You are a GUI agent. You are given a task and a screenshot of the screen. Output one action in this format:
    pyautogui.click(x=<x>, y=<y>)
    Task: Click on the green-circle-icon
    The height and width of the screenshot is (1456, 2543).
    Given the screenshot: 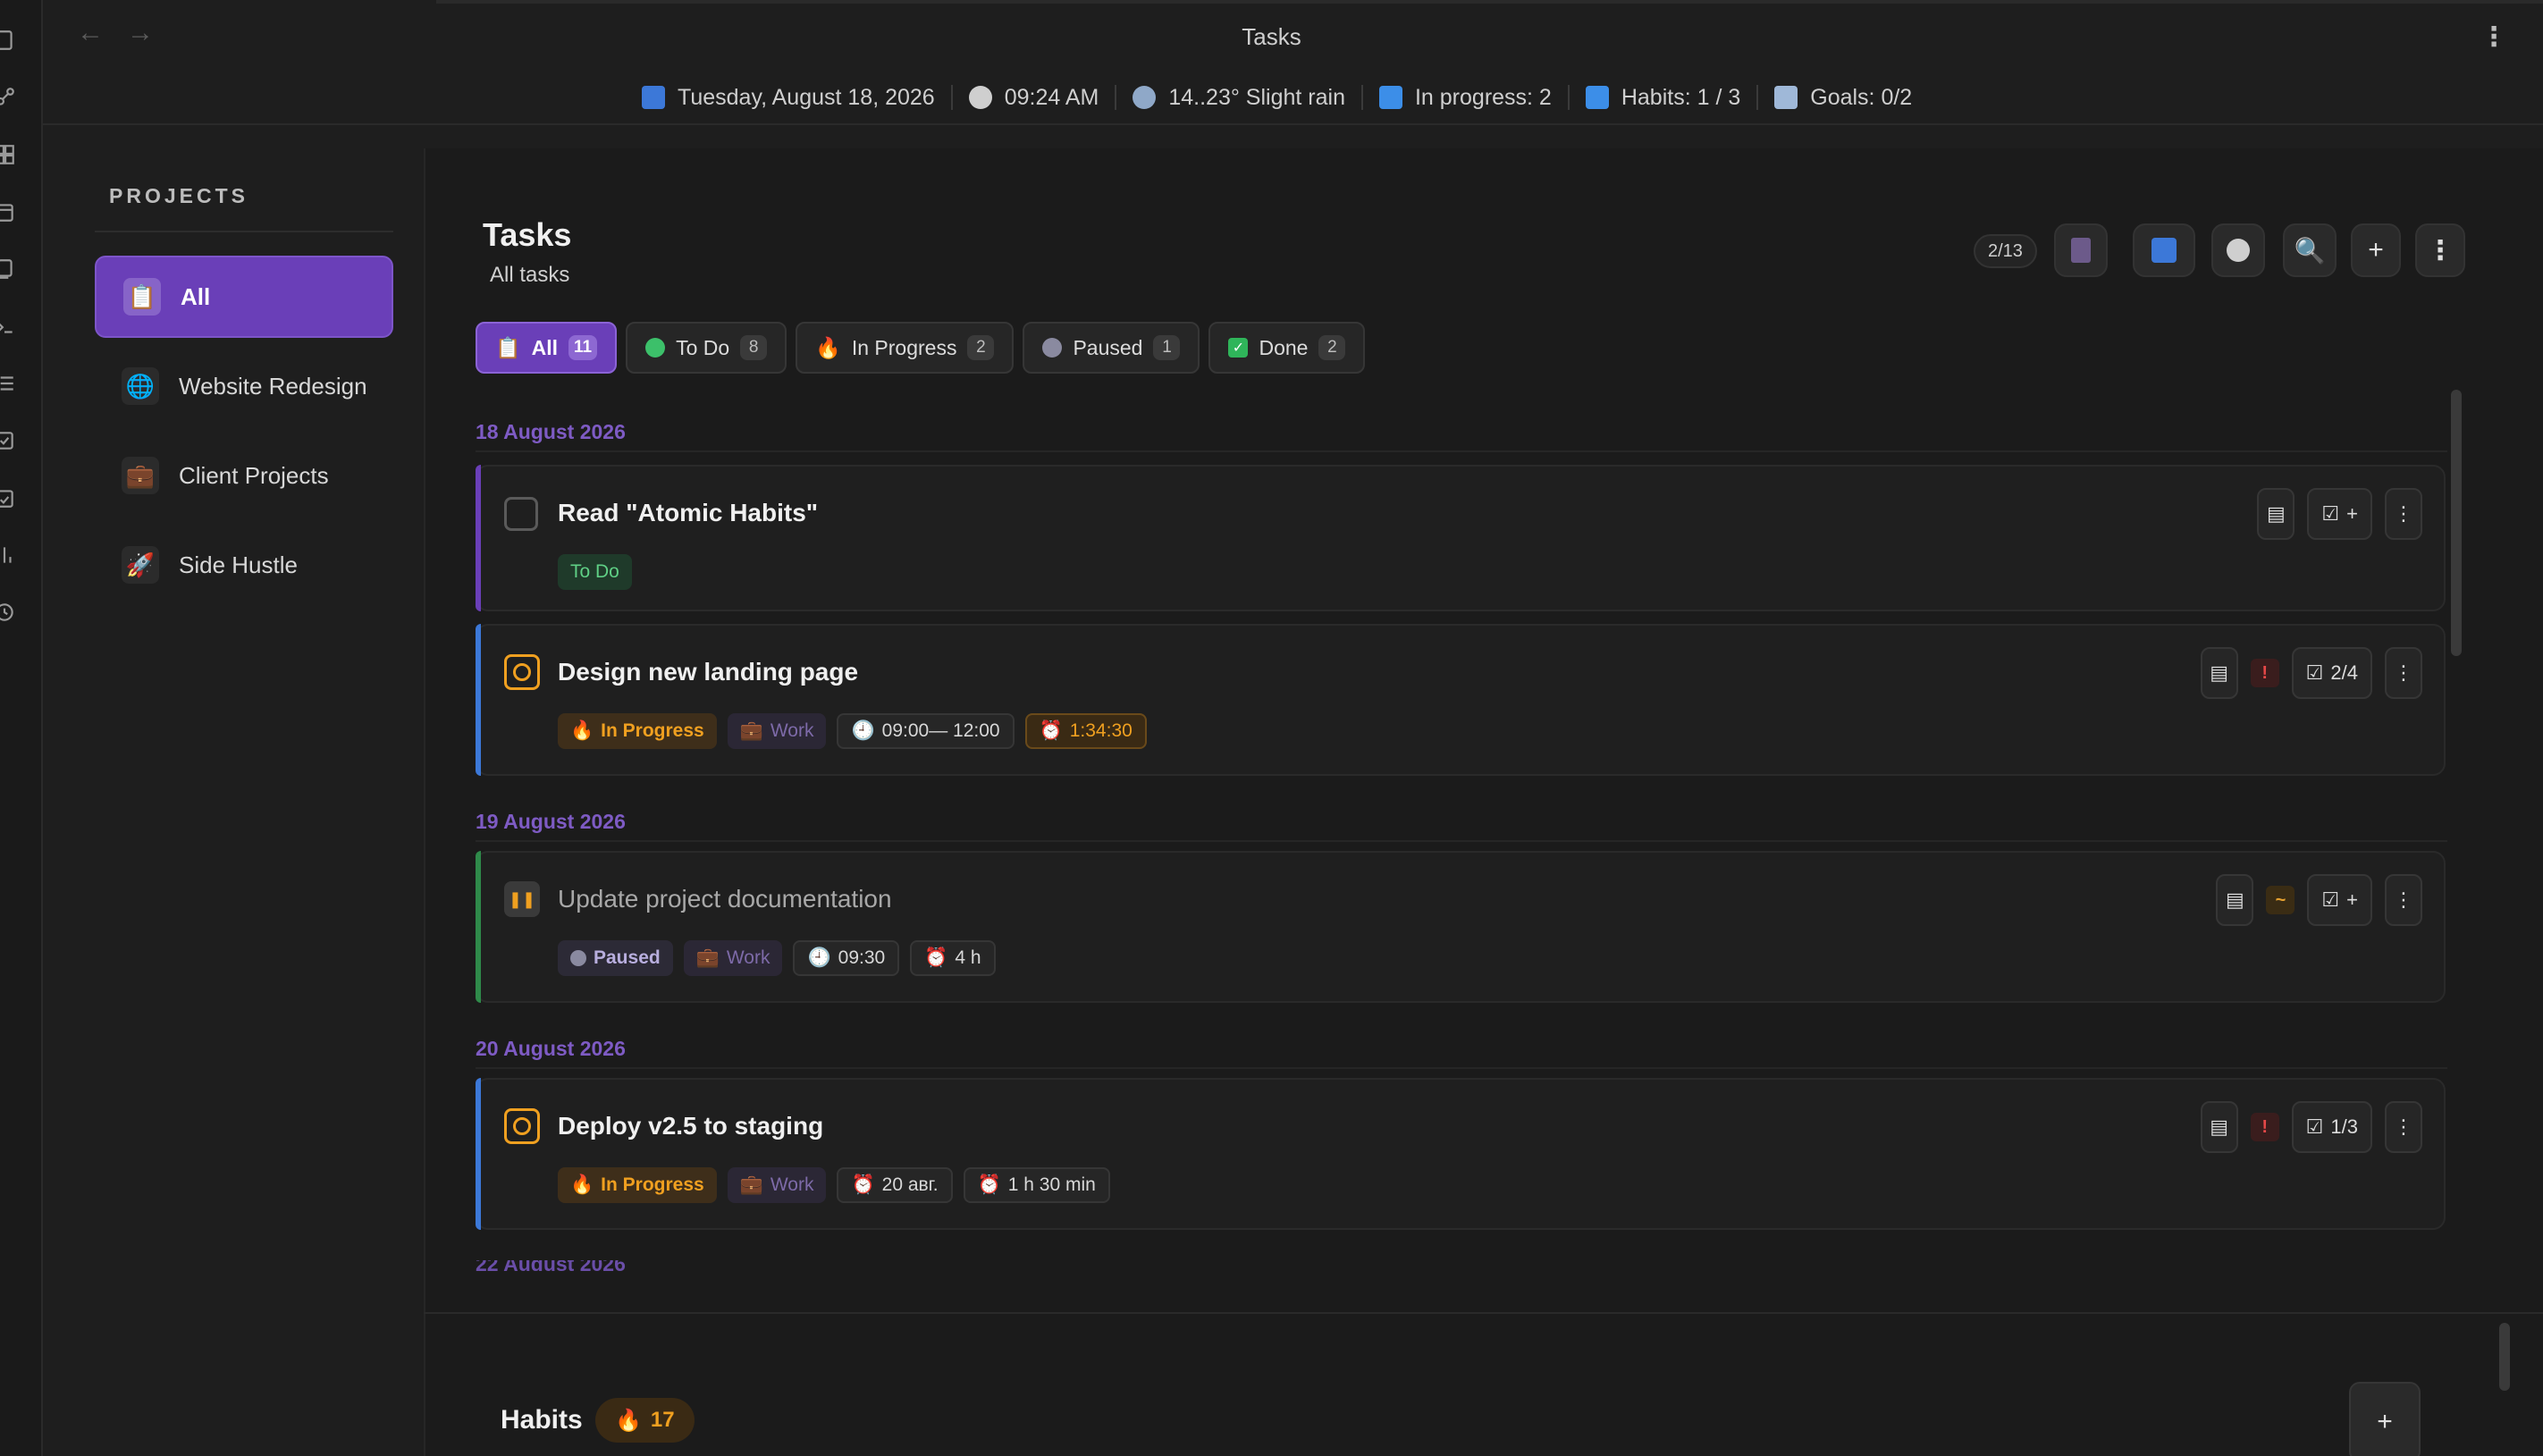 What is the action you would take?
    pyautogui.click(x=655, y=348)
    